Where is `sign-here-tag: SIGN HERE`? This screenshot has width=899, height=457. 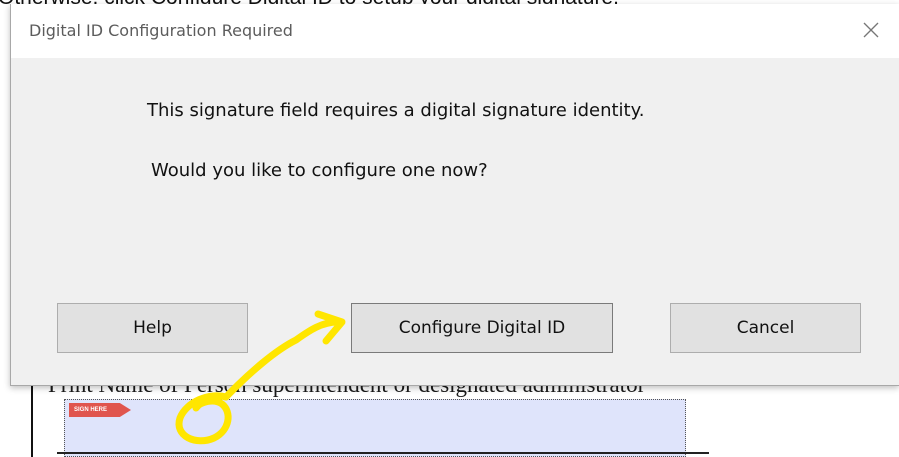
sign-here-tag: SIGN HERE is located at coordinates (100, 410).